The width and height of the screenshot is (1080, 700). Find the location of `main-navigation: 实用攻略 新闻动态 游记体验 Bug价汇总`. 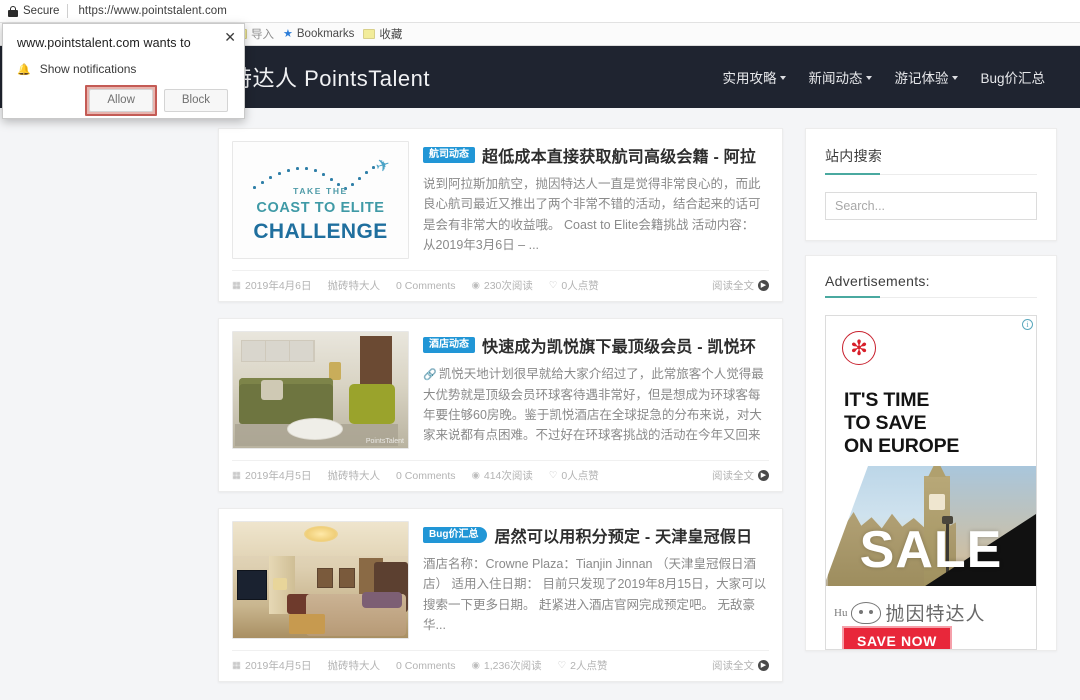

main-navigation: 实用攻略 新闻动态 游记体验 Bug价汇总 is located at coordinates (883, 77).